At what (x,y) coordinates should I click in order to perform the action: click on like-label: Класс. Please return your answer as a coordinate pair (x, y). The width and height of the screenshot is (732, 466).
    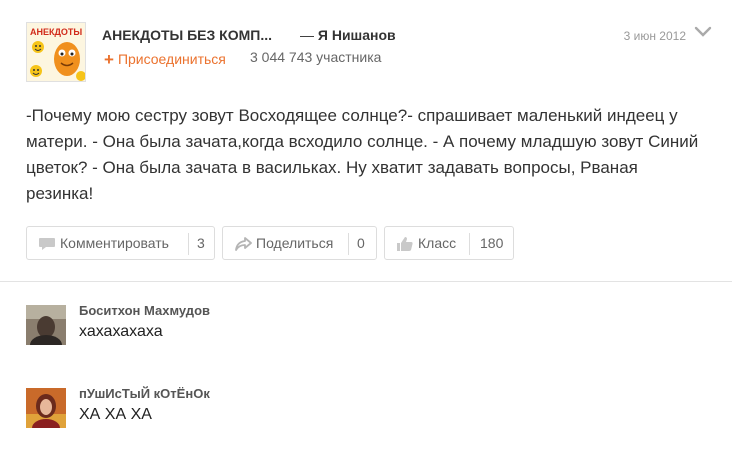
    Looking at the image, I should click on (437, 243).